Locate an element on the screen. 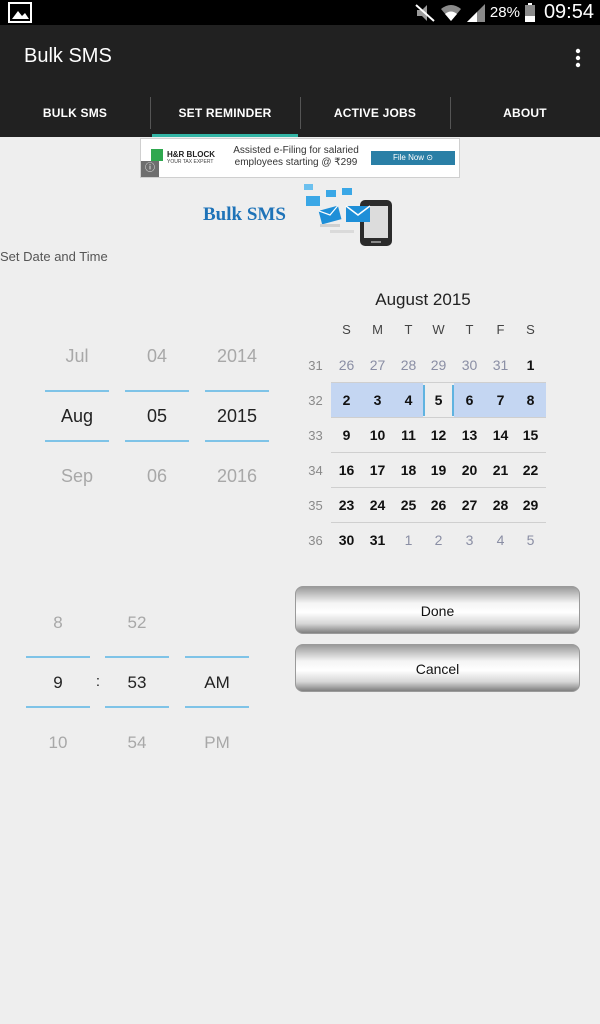  calendar-week-row: 34 16 17 18 19 20 21 22 is located at coordinates (423, 470).